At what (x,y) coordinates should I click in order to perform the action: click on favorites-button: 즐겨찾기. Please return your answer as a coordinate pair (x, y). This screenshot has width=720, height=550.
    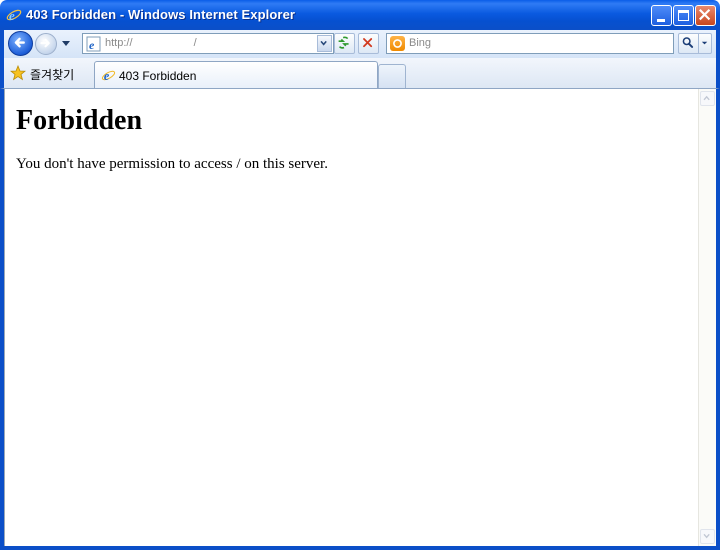
    Looking at the image, I should click on (48, 73).